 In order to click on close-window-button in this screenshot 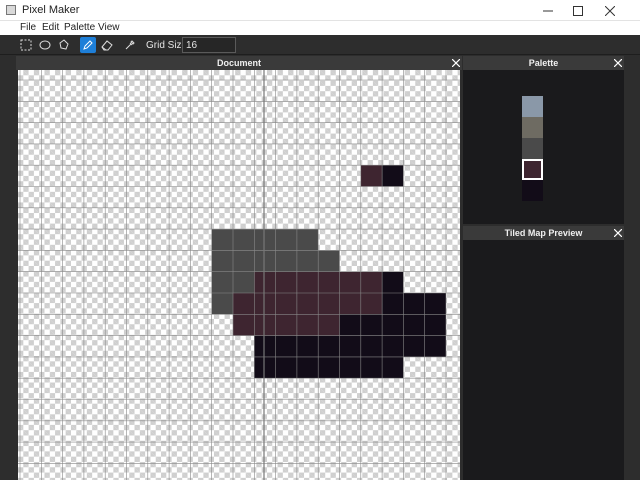, I will do `click(610, 10)`.